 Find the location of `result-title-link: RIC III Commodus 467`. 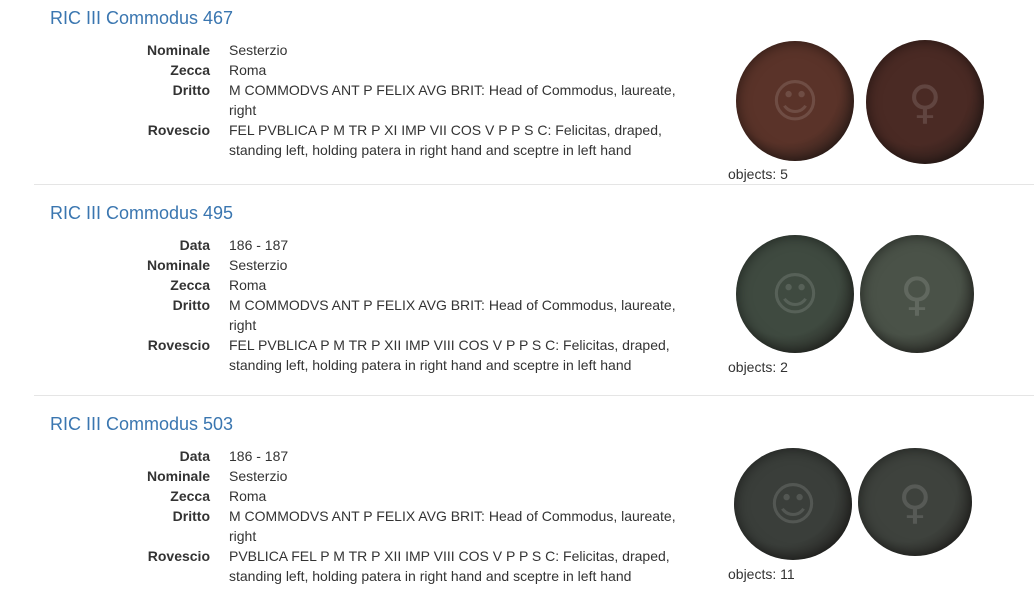

result-title-link: RIC III Commodus 467 is located at coordinates (141, 18).